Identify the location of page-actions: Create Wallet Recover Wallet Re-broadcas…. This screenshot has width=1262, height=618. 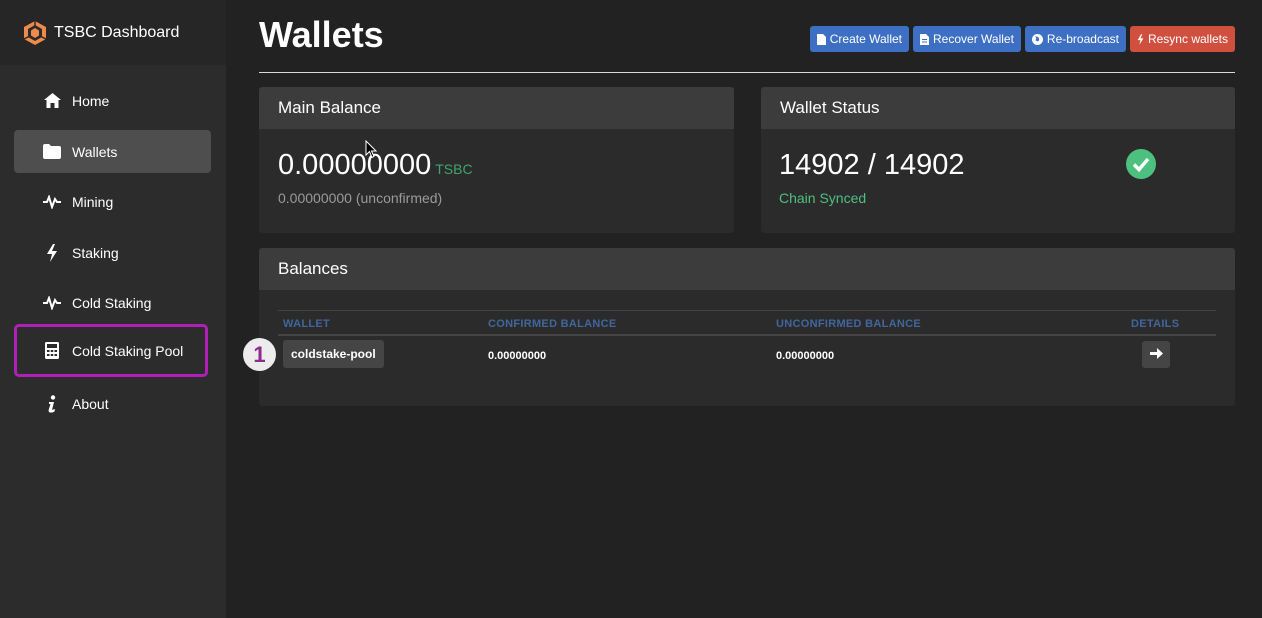
(1022, 39).